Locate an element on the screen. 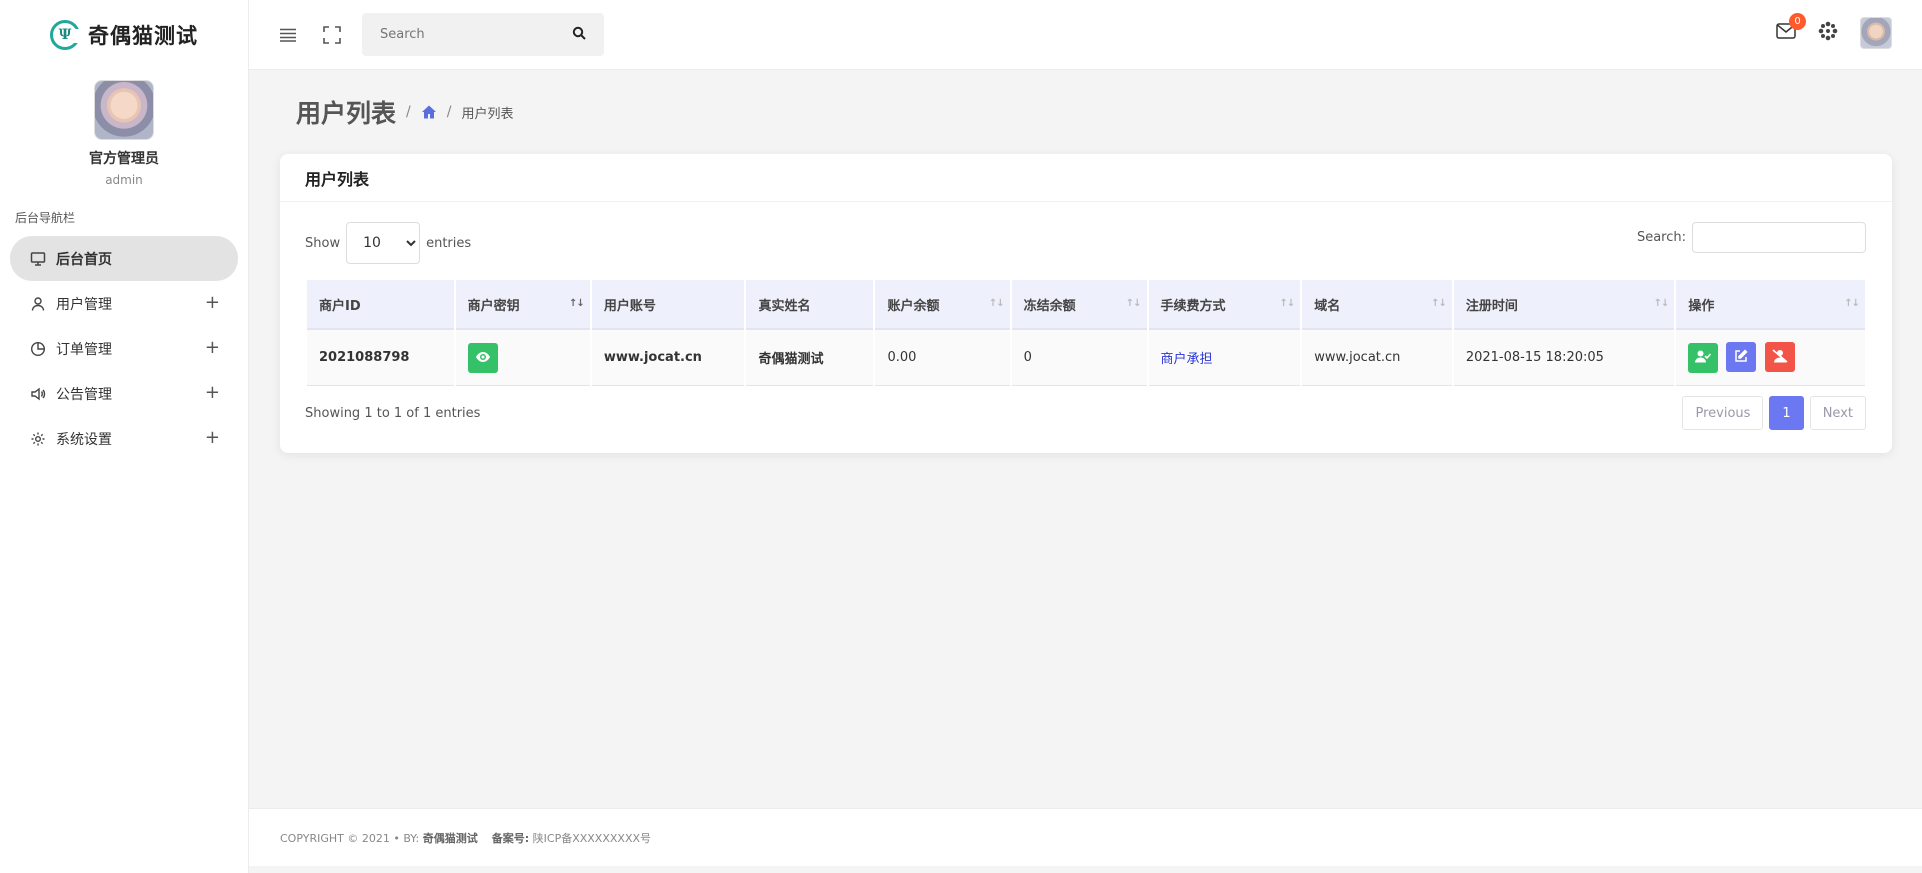  next-page-button: Next is located at coordinates (1837, 413).